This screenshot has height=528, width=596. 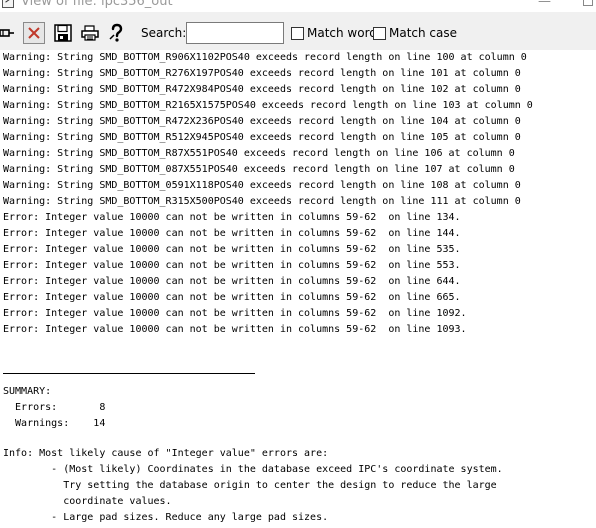 I want to click on close-icon, so click(x=34, y=33).